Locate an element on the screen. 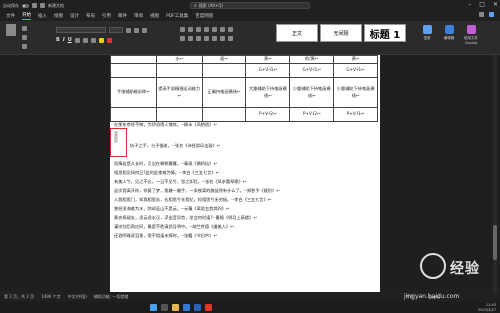 Image resolution: width=500 pixels, height=313 pixels. scrollbar-thumb is located at coordinates (495, 242).